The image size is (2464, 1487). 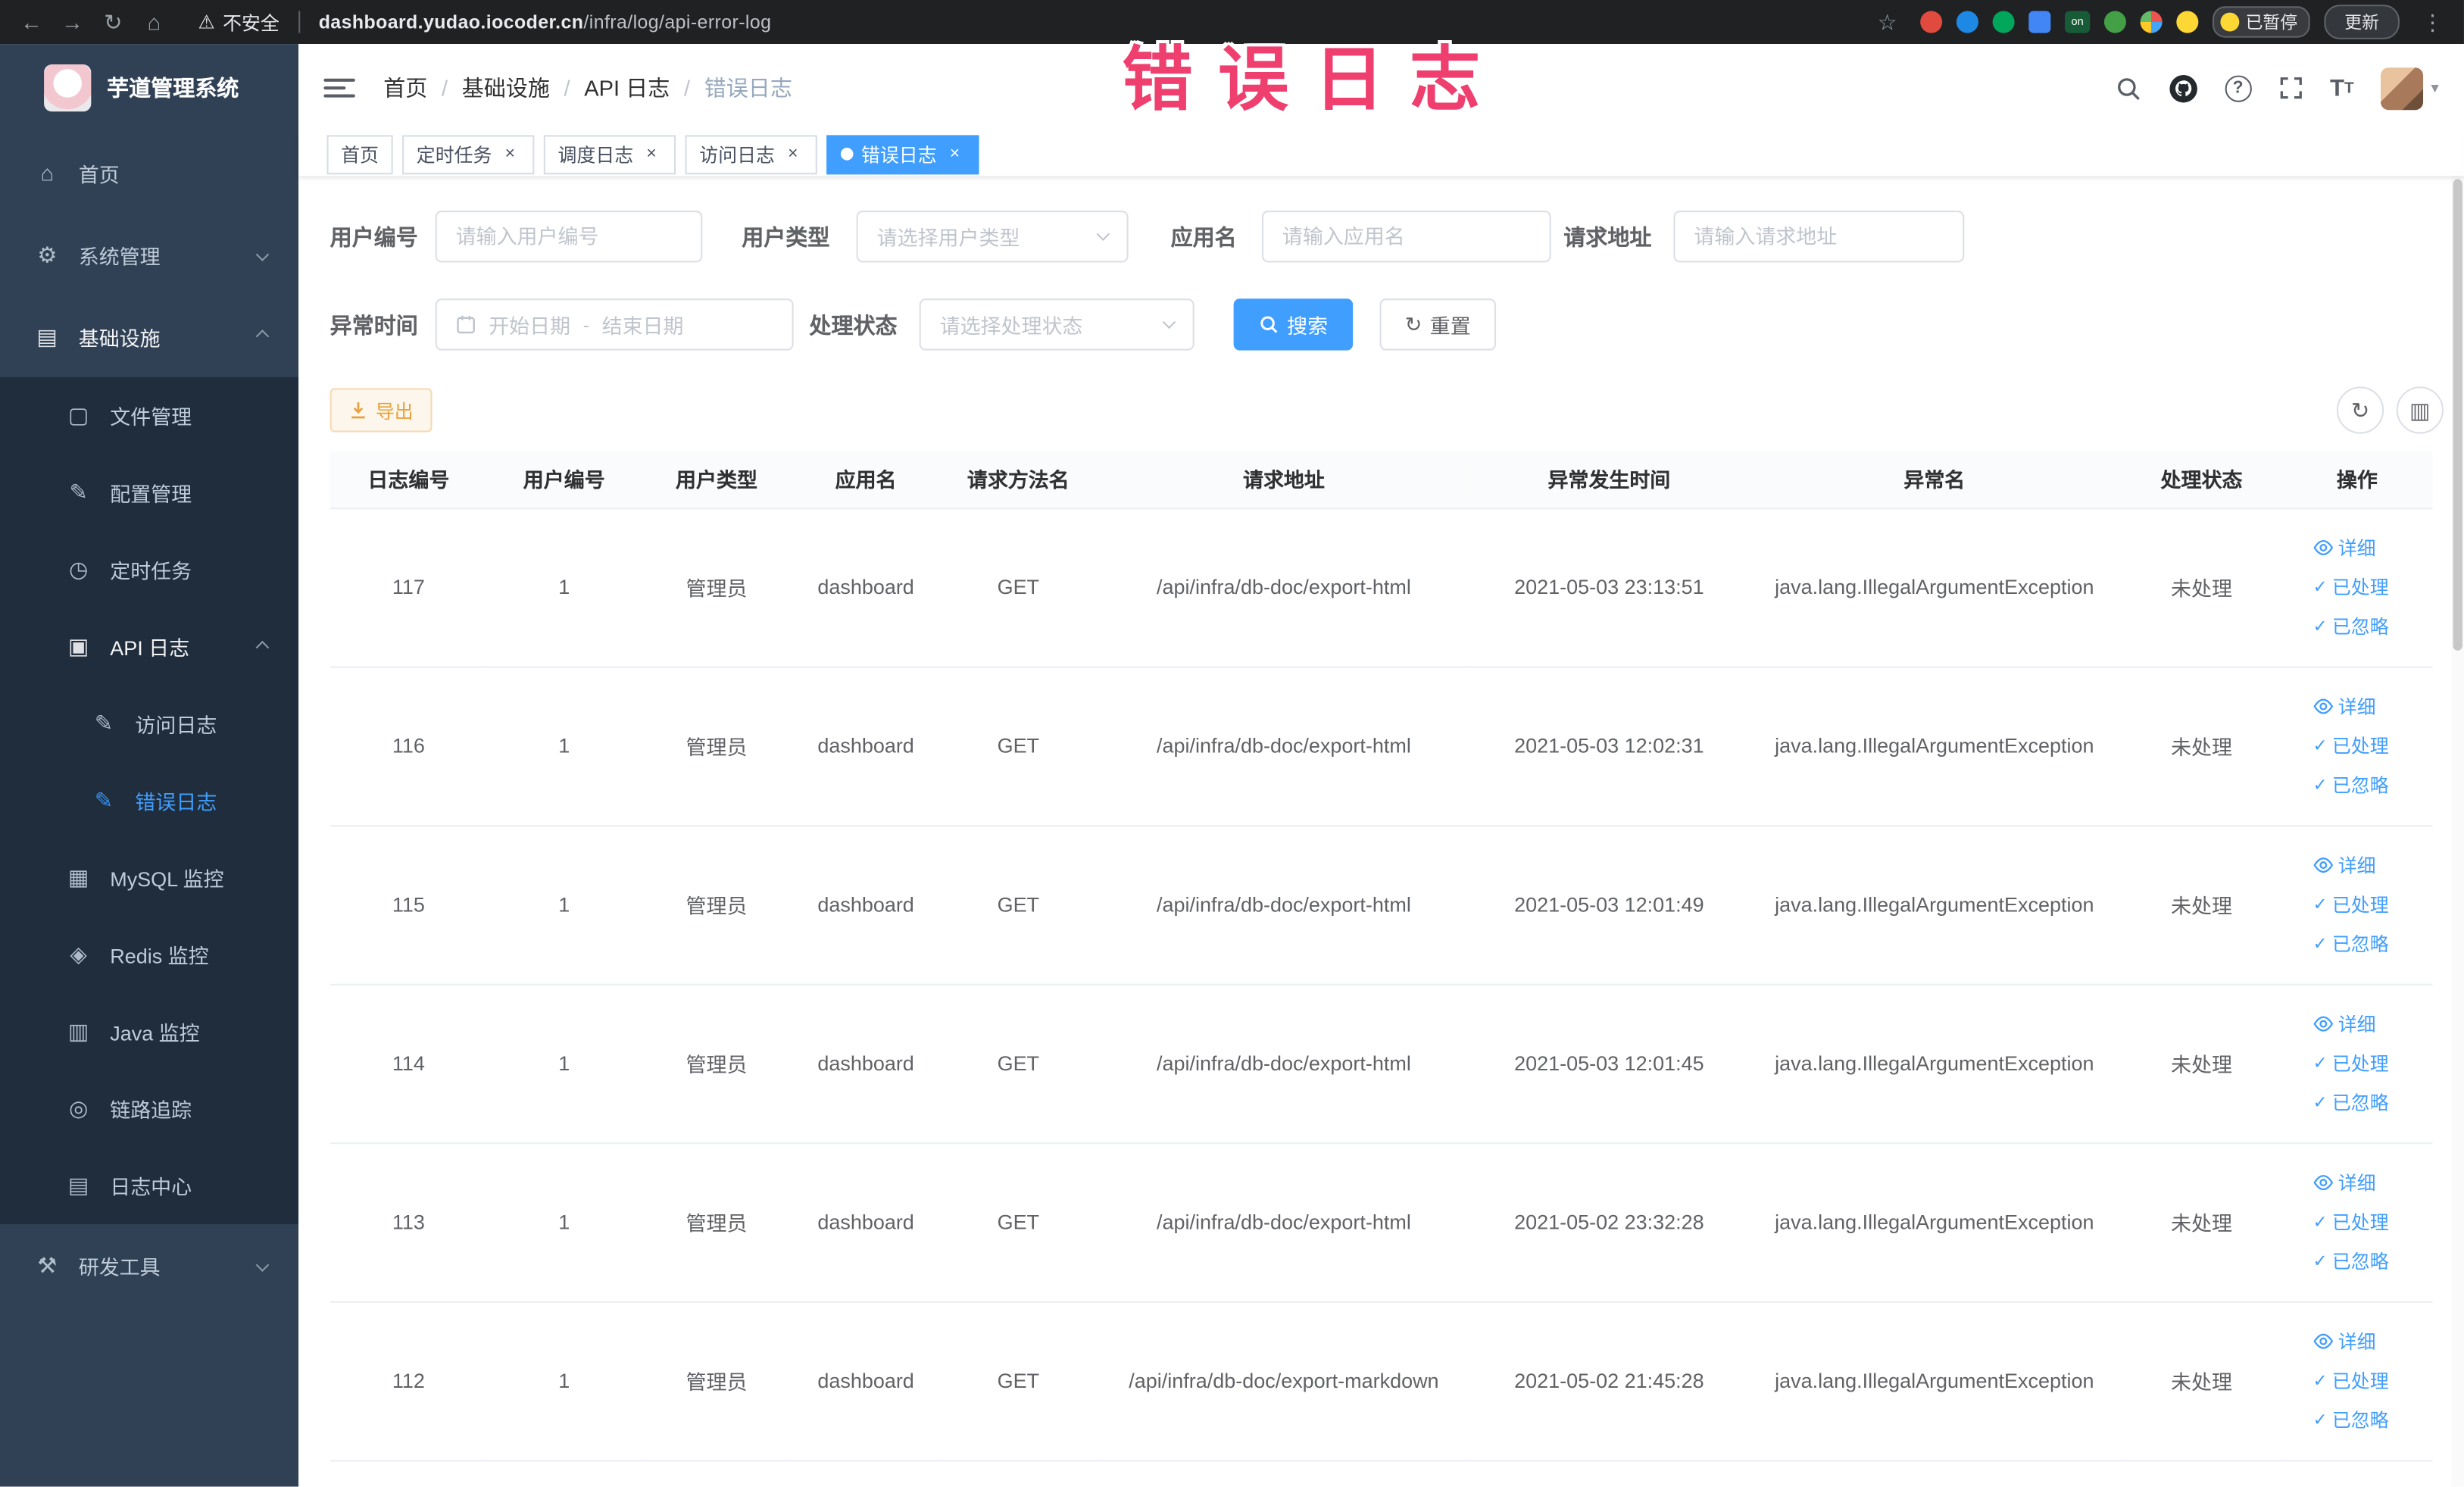 What do you see at coordinates (564, 1222) in the screenshot?
I see `cell-user-id: 1` at bounding box center [564, 1222].